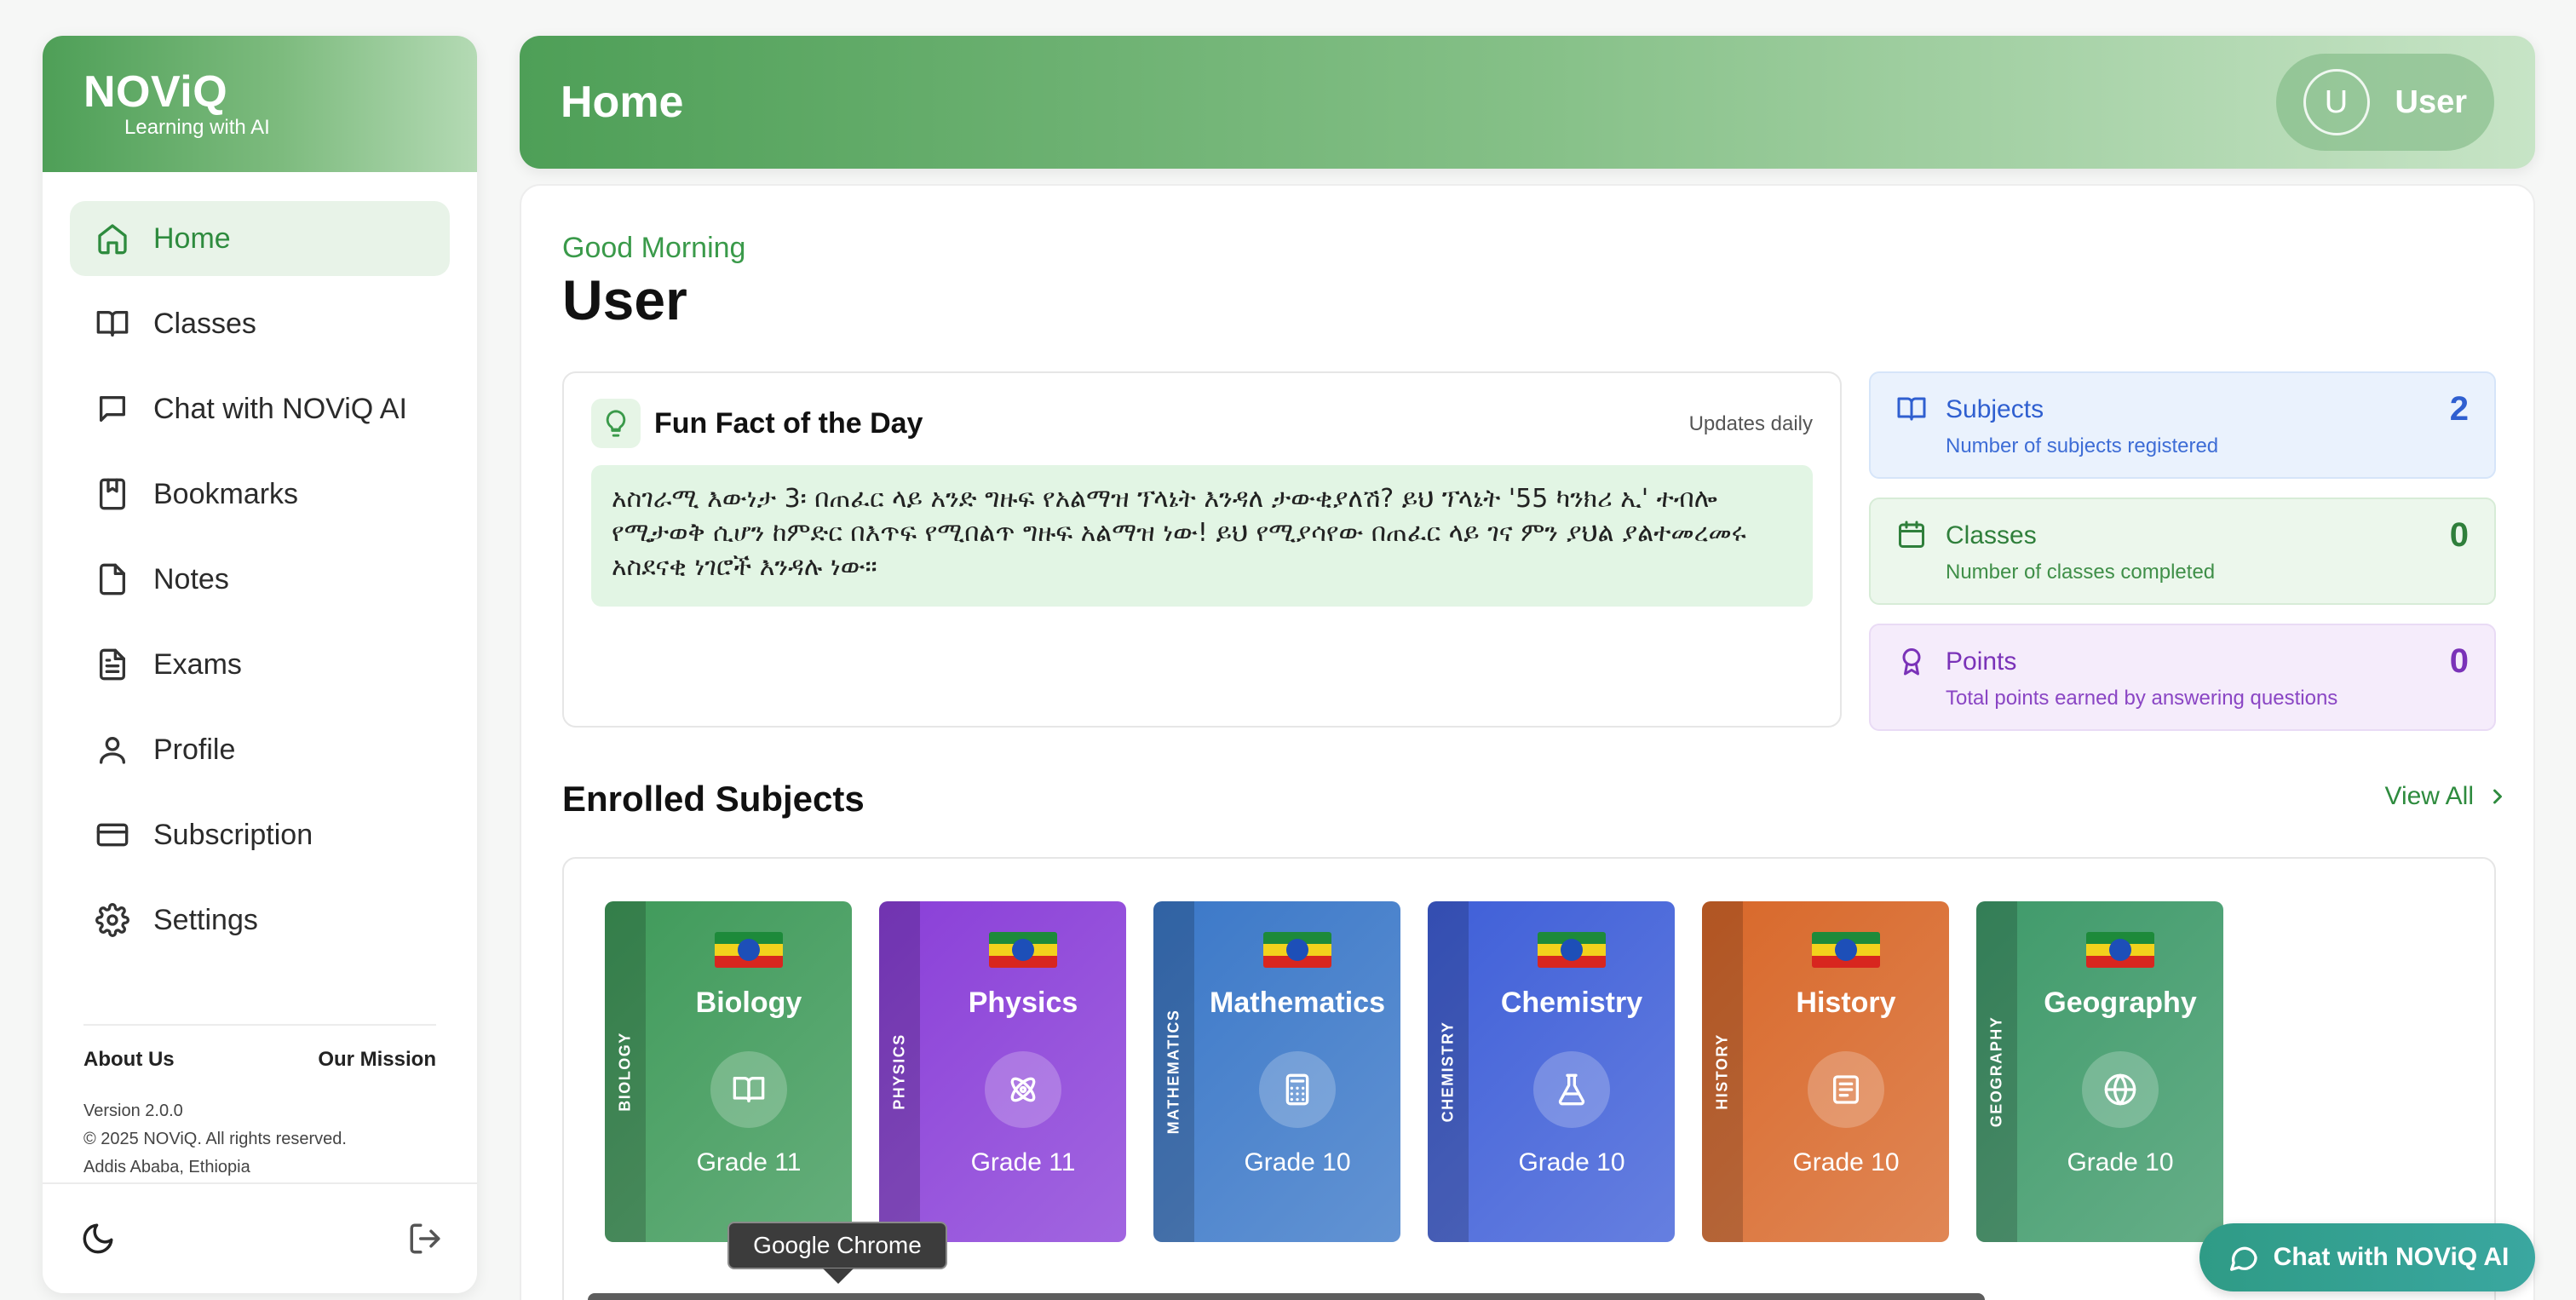 The width and height of the screenshot is (2576, 1300). What do you see at coordinates (2447, 796) in the screenshot?
I see `view-all-link: View All` at bounding box center [2447, 796].